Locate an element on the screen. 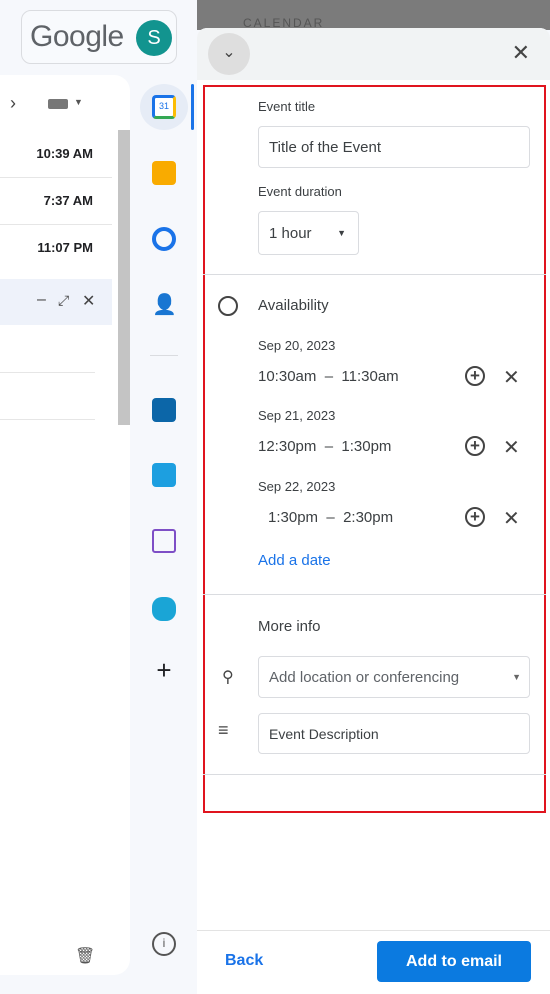 This screenshot has width=550, height=994. chevron-down-icon: ▼ is located at coordinates (78, 102).